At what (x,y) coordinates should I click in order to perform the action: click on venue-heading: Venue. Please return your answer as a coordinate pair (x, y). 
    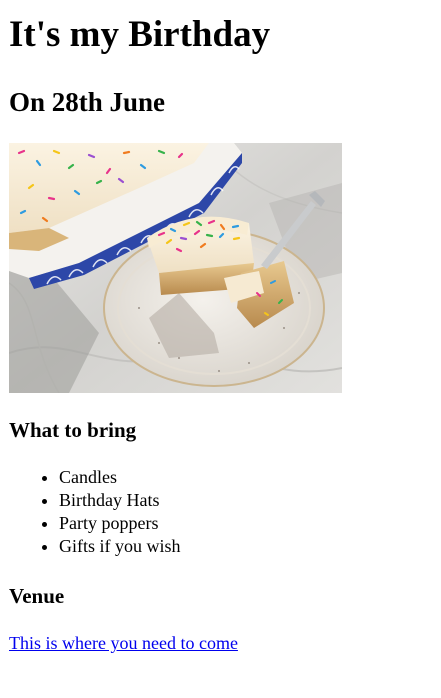
    Looking at the image, I should click on (37, 596).